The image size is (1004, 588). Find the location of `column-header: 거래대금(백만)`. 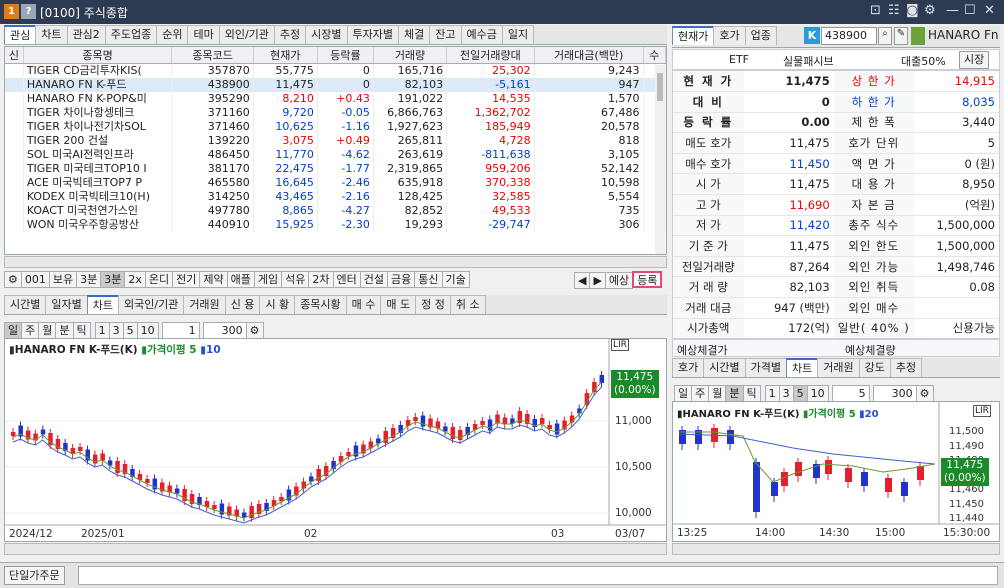

column-header: 거래대금(백만) is located at coordinates (589, 55).